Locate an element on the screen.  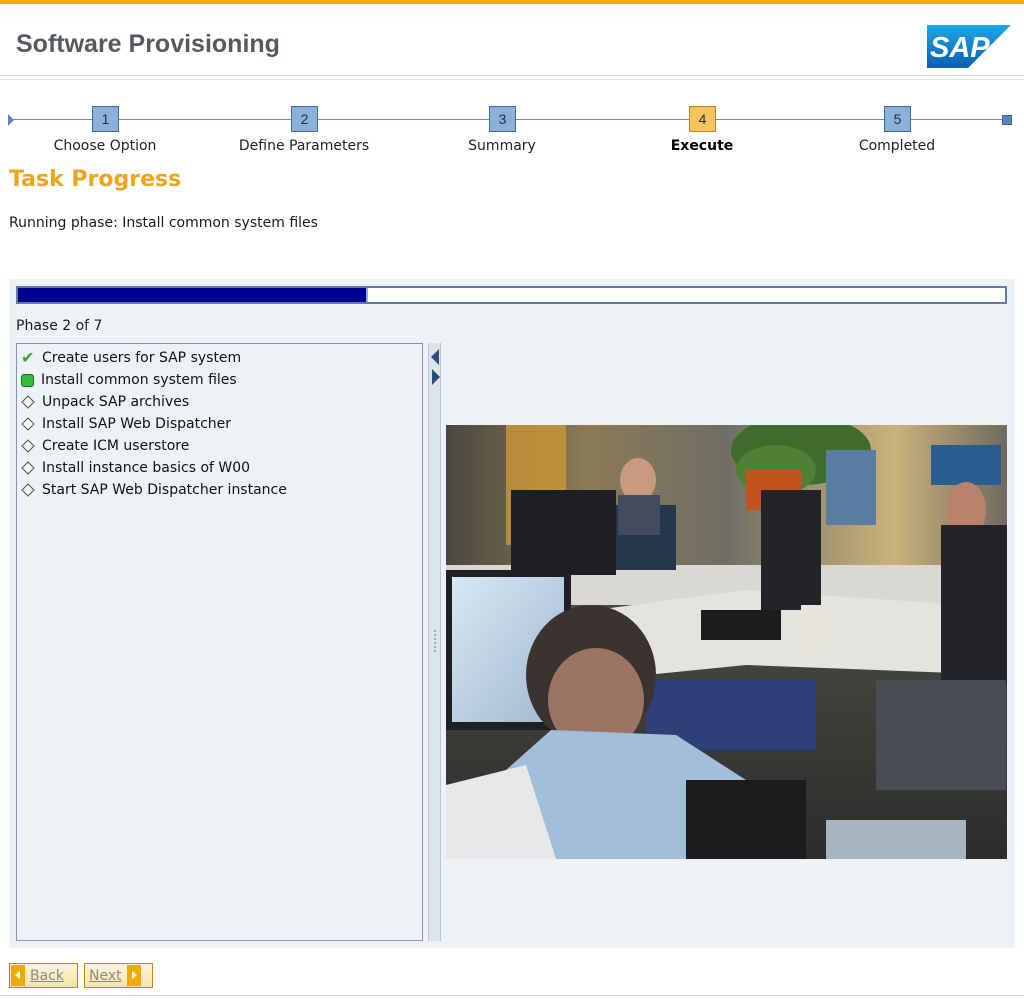
list-item: ✔ Create users for SAP system is located at coordinates (219, 358).